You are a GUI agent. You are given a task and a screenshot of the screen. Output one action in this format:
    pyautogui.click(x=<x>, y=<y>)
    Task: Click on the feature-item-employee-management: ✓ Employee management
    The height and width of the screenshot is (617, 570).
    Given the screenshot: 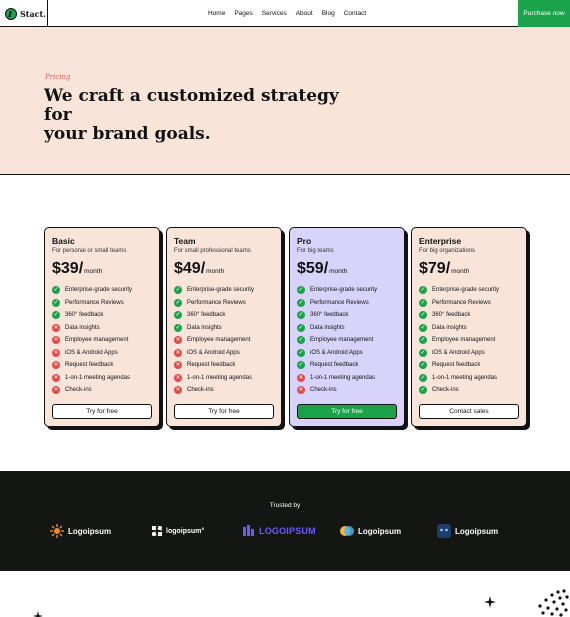 What is the action you would take?
    pyautogui.click(x=347, y=340)
    